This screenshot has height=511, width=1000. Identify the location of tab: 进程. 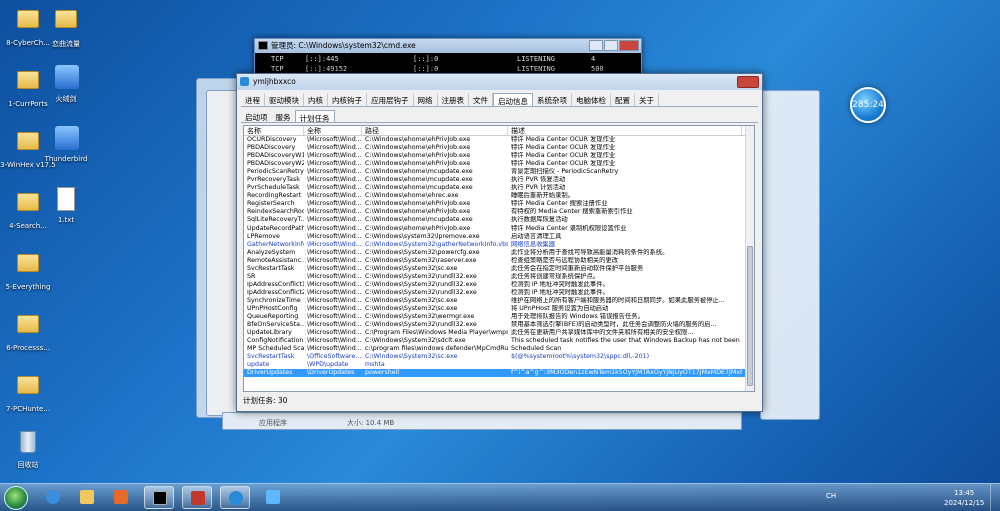
(253, 99).